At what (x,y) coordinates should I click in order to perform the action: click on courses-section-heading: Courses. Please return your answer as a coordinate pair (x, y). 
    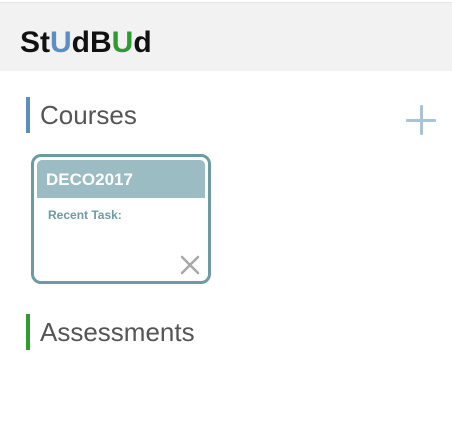
    Looking at the image, I should click on (81, 115).